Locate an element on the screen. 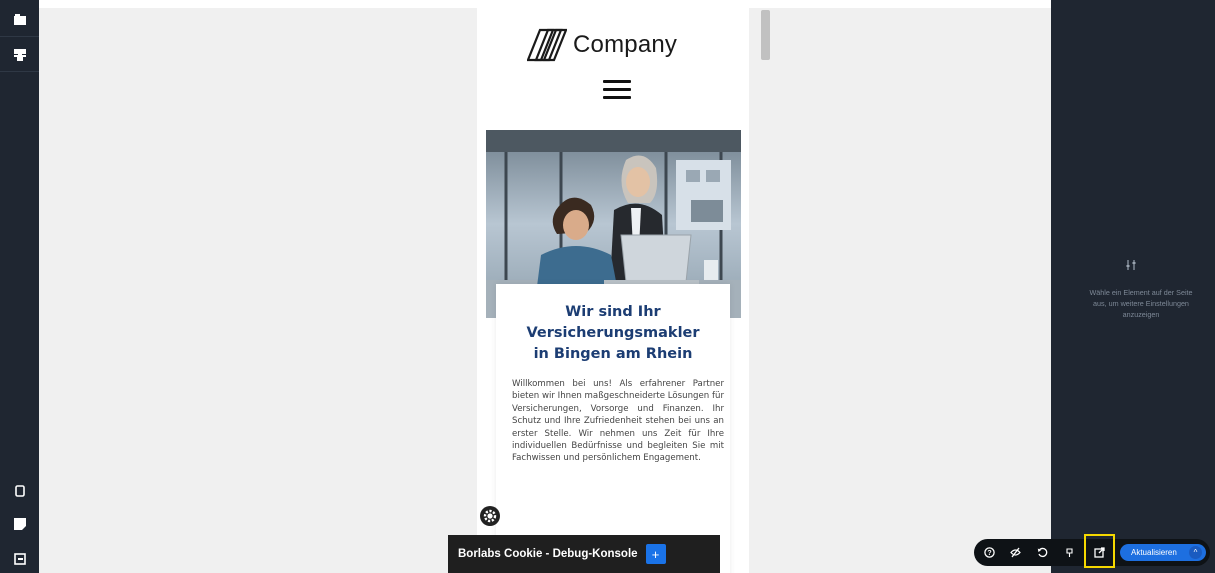 The image size is (1215, 573). history-icon is located at coordinates (1042, 552).